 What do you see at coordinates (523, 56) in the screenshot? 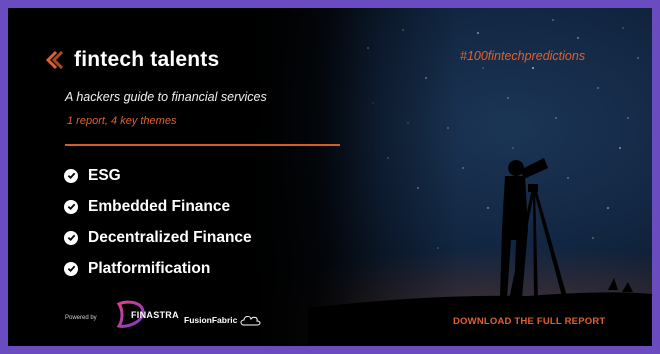
I see `hashtag: #100fintechpredictions` at bounding box center [523, 56].